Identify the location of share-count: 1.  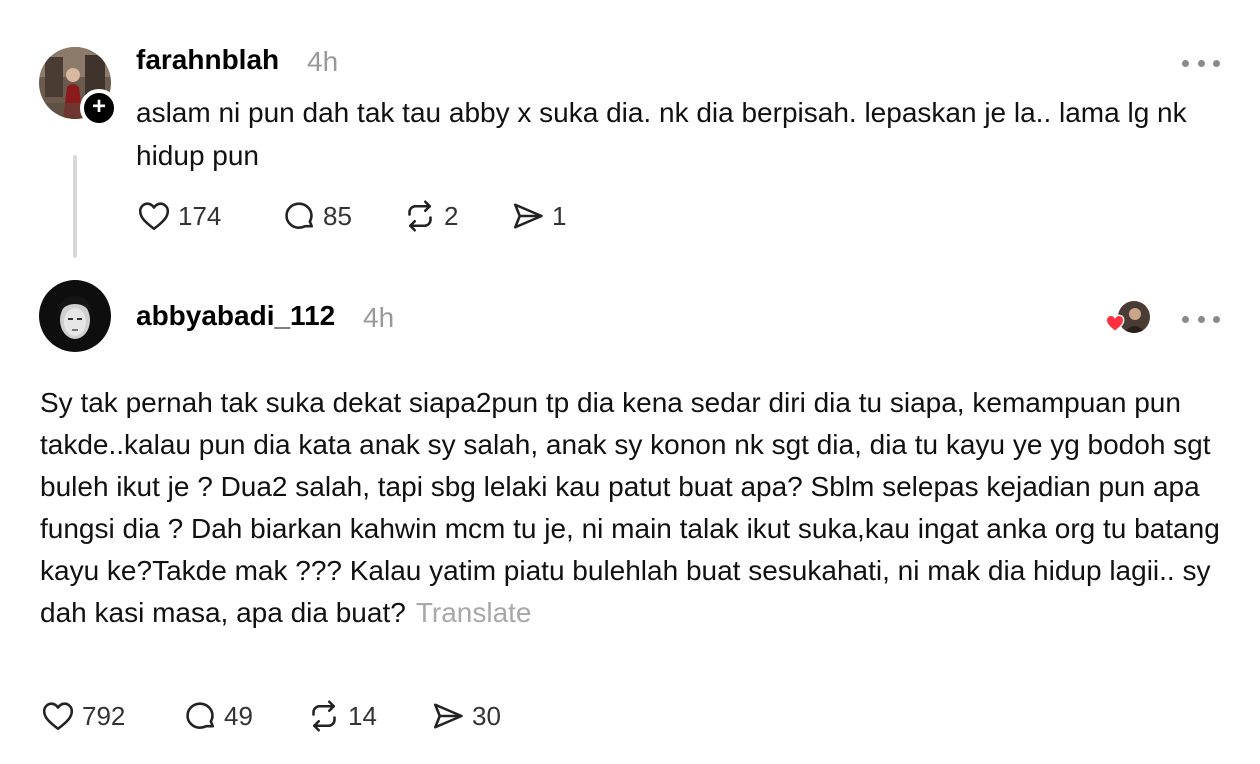
(559, 215).